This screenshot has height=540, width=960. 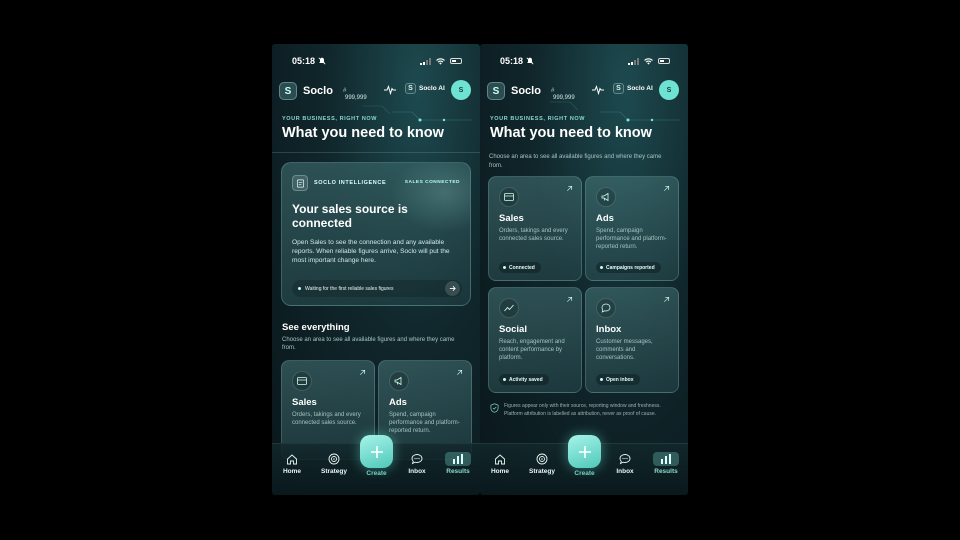 I want to click on hero-eyebrow: YOUR BUSINESS, RIGHT NOW, so click(x=538, y=119).